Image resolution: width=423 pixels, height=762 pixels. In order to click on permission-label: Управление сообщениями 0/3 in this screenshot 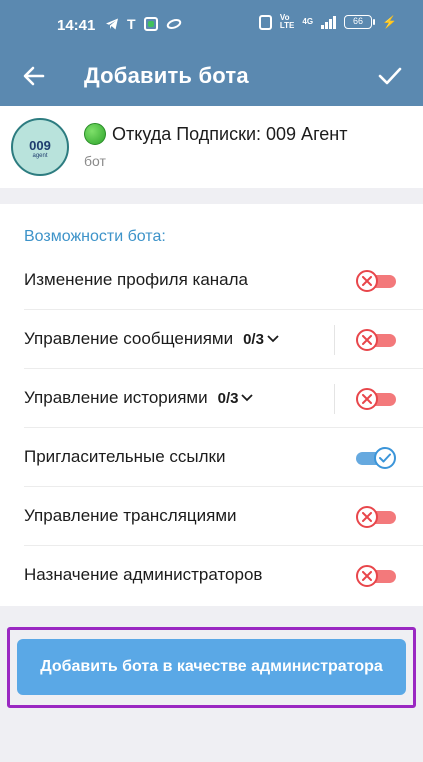, I will do `click(151, 339)`.